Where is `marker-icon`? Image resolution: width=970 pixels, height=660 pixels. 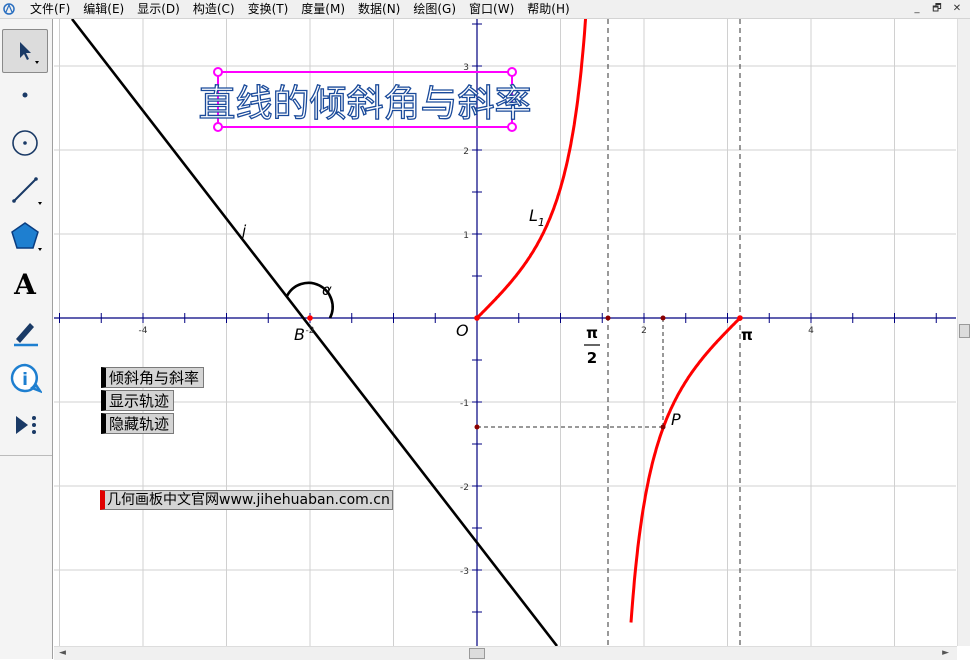 marker-icon is located at coordinates (26, 335).